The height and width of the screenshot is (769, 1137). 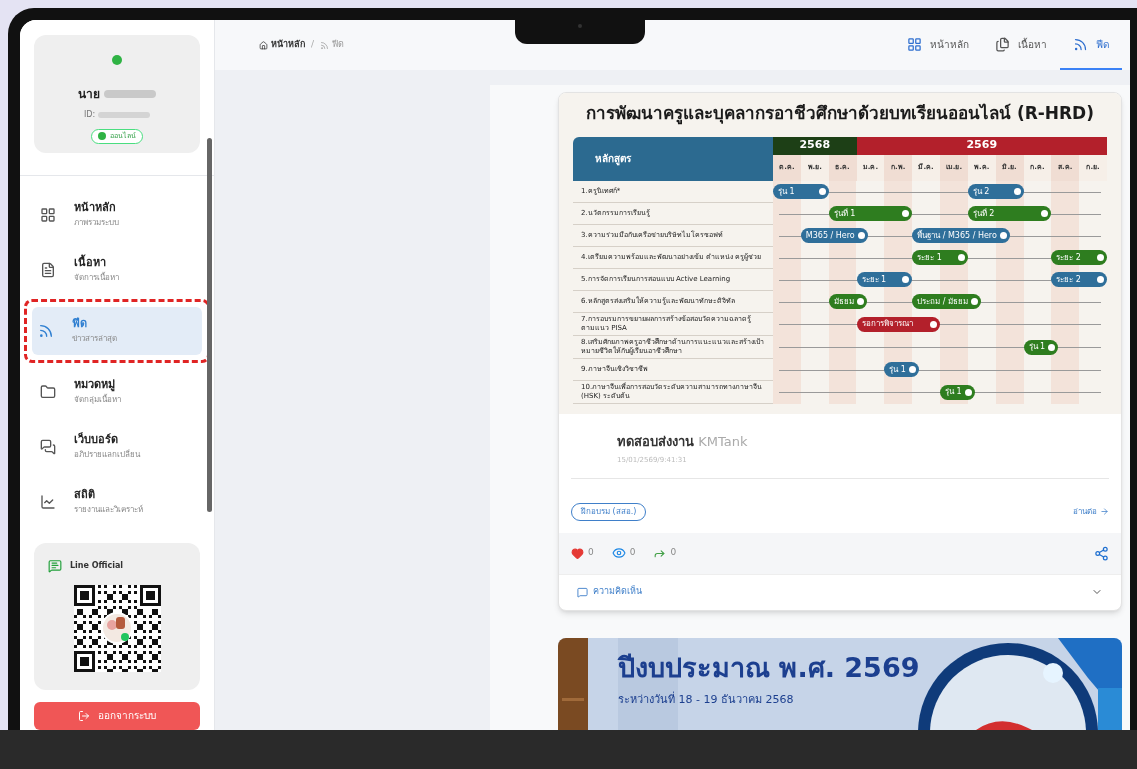 What do you see at coordinates (1091, 45) in the screenshot?
I see `top-tab: ฟีด` at bounding box center [1091, 45].